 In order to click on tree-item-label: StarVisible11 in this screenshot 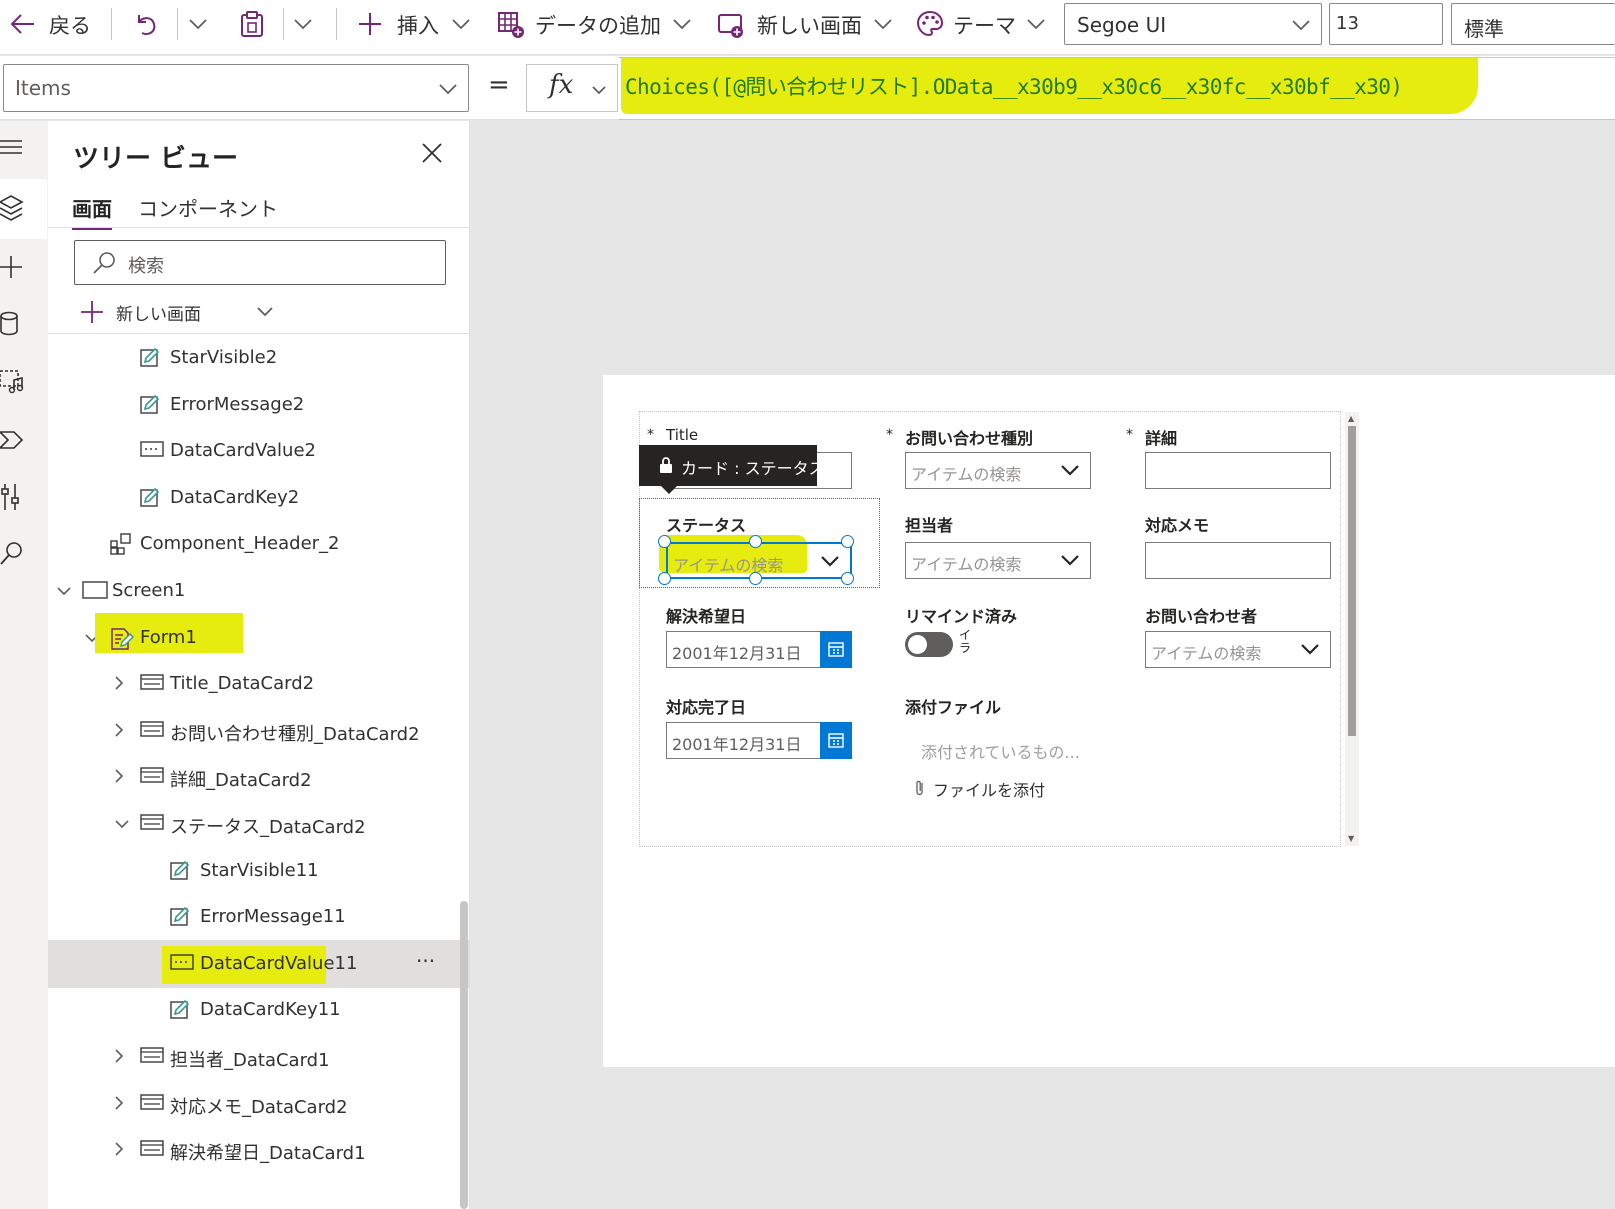, I will do `click(259, 870)`.